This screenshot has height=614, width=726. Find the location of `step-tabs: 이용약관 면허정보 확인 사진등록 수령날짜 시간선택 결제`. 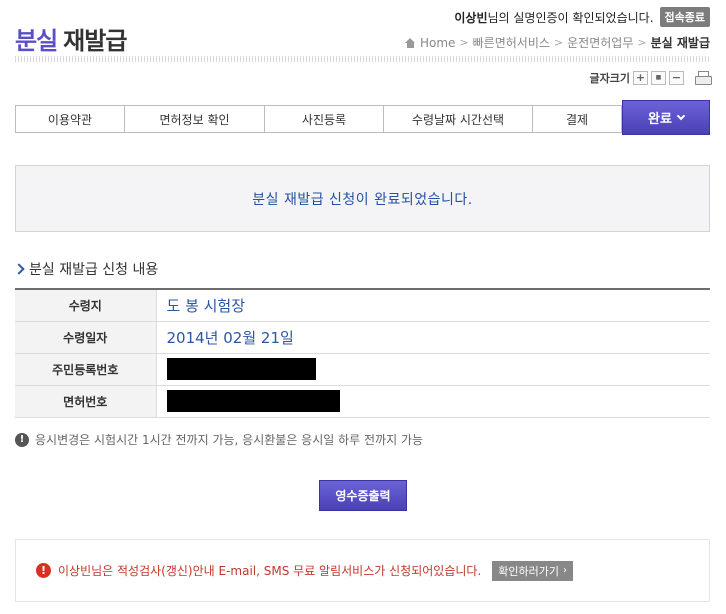

step-tabs: 이용약관 면허정보 확인 사진등록 수령날짜 시간선택 결제 is located at coordinates (318, 119).